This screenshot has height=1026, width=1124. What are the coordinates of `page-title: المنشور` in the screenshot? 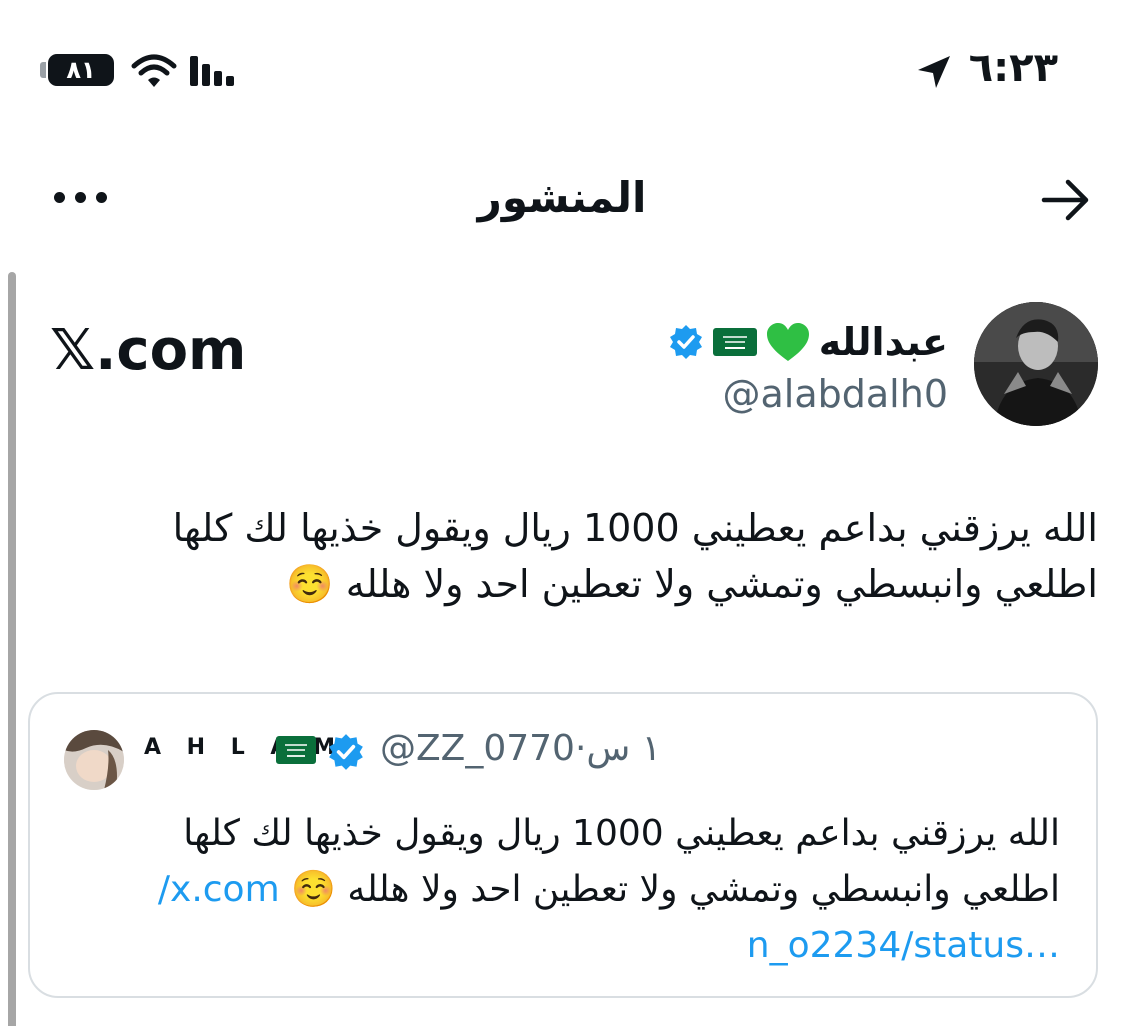 It's located at (562, 197).